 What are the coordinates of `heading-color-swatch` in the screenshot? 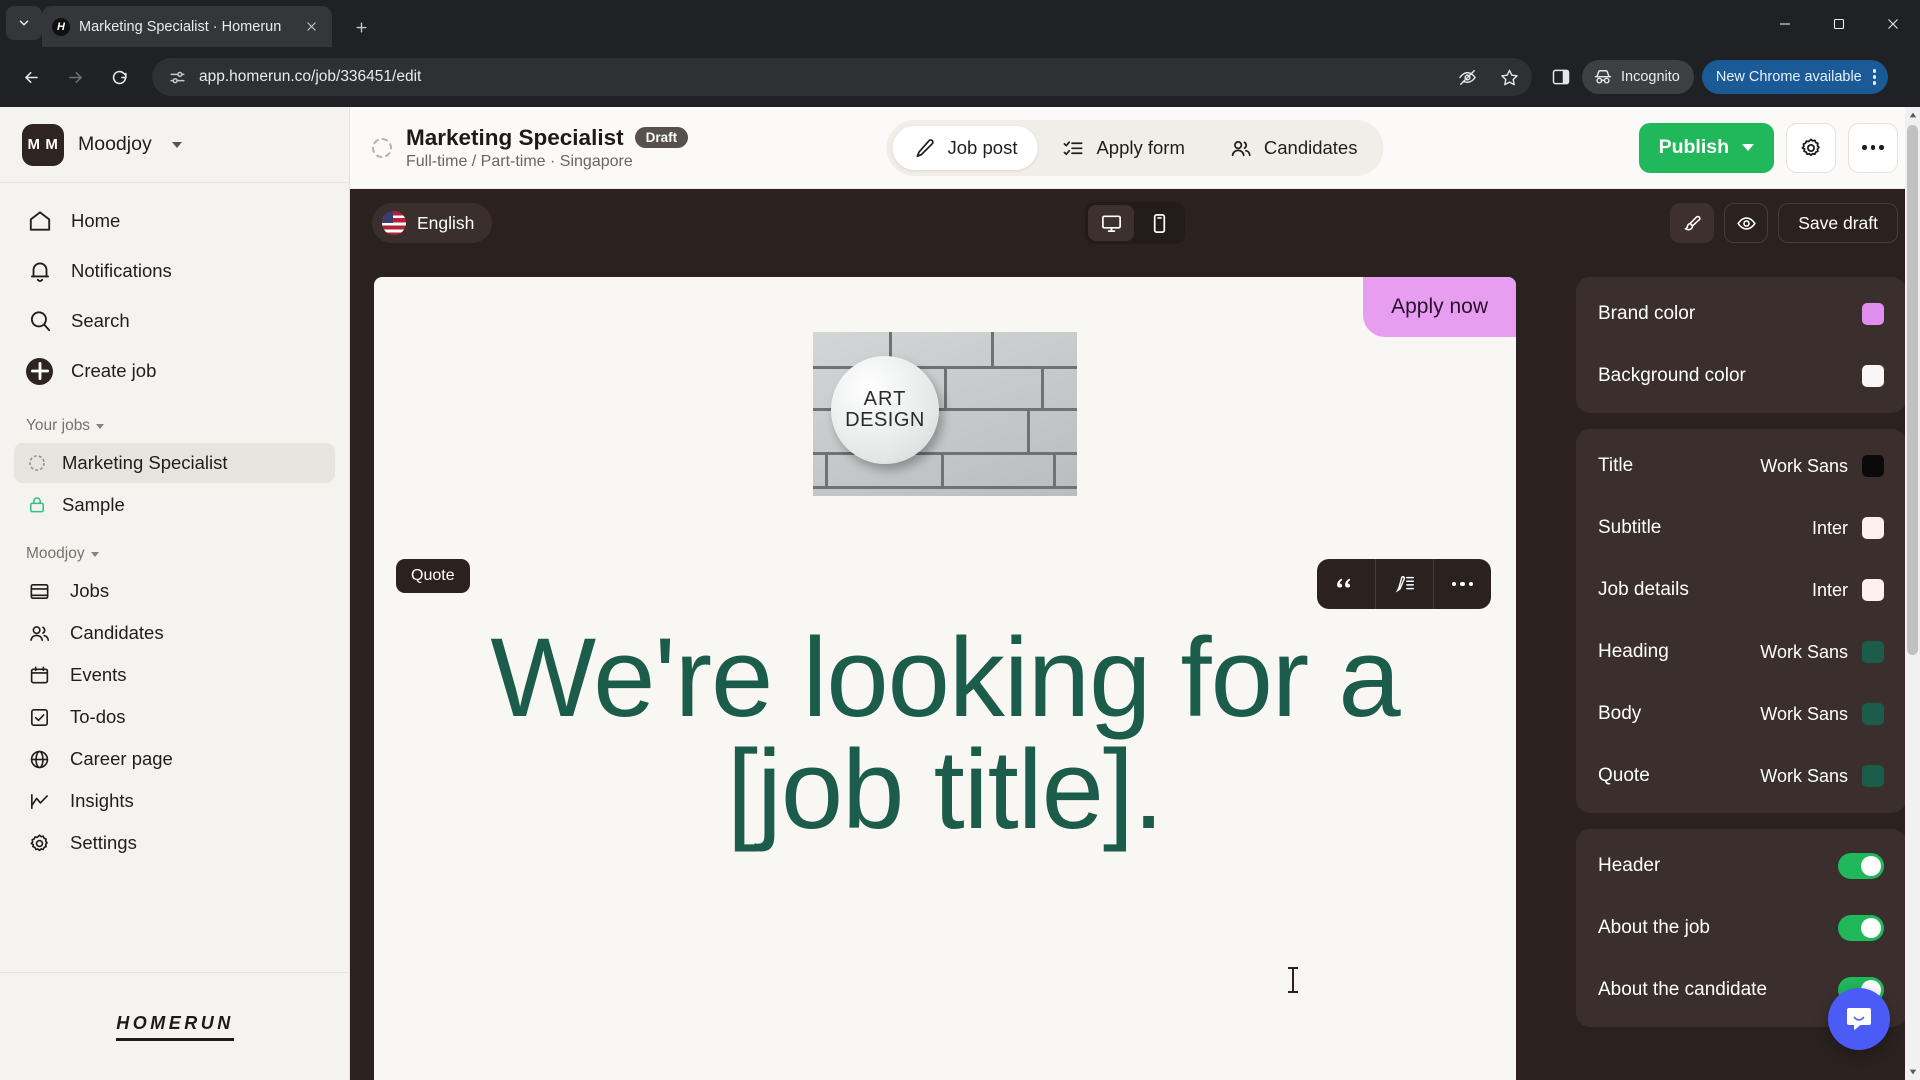 It's located at (1873, 652).